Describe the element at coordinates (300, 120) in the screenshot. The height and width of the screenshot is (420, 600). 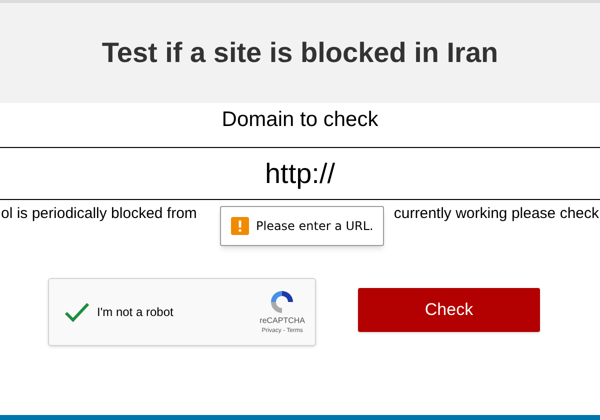
I see `field-label: Domain to check` at that location.